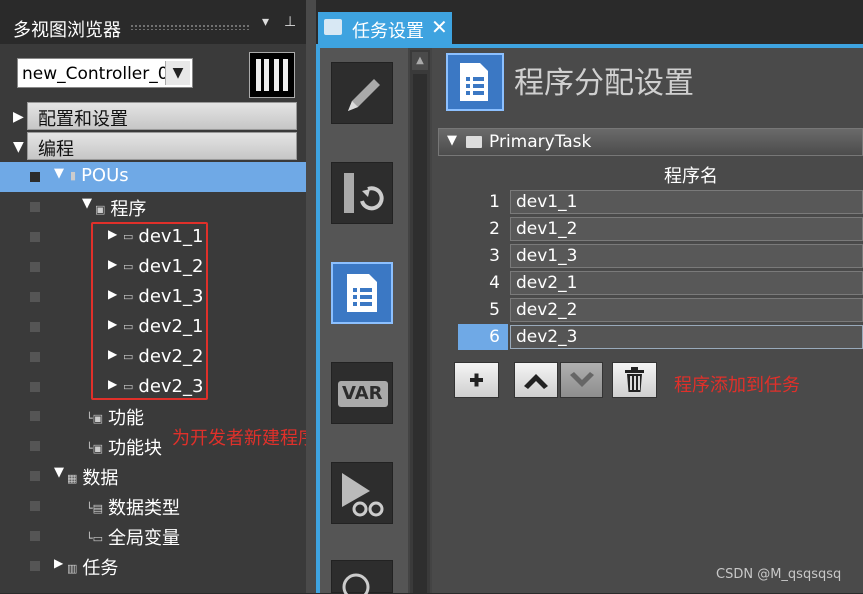 This screenshot has height=594, width=863. Describe the element at coordinates (56, 149) in the screenshot. I see `section-programming-label: 编程` at that location.